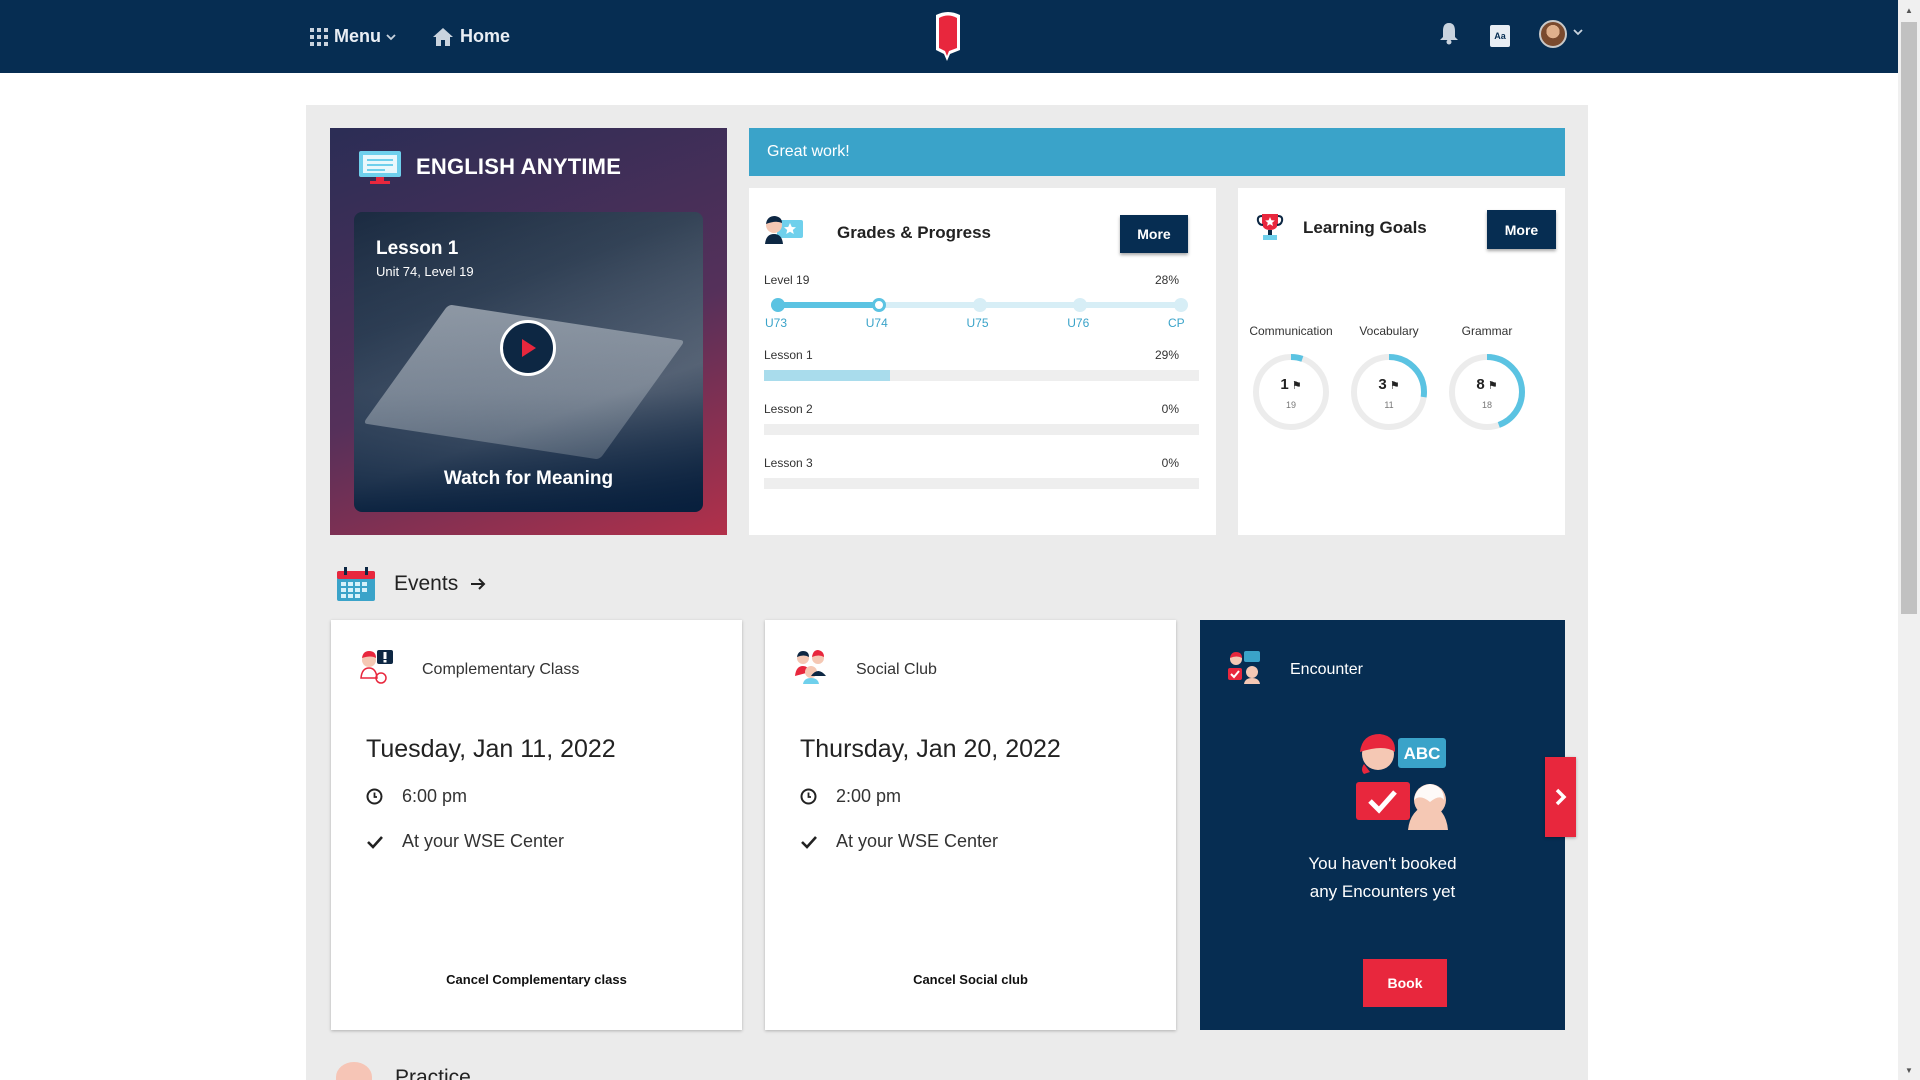 The image size is (1920, 1080). What do you see at coordinates (1382, 384) in the screenshot?
I see `goal-value-text: 3` at bounding box center [1382, 384].